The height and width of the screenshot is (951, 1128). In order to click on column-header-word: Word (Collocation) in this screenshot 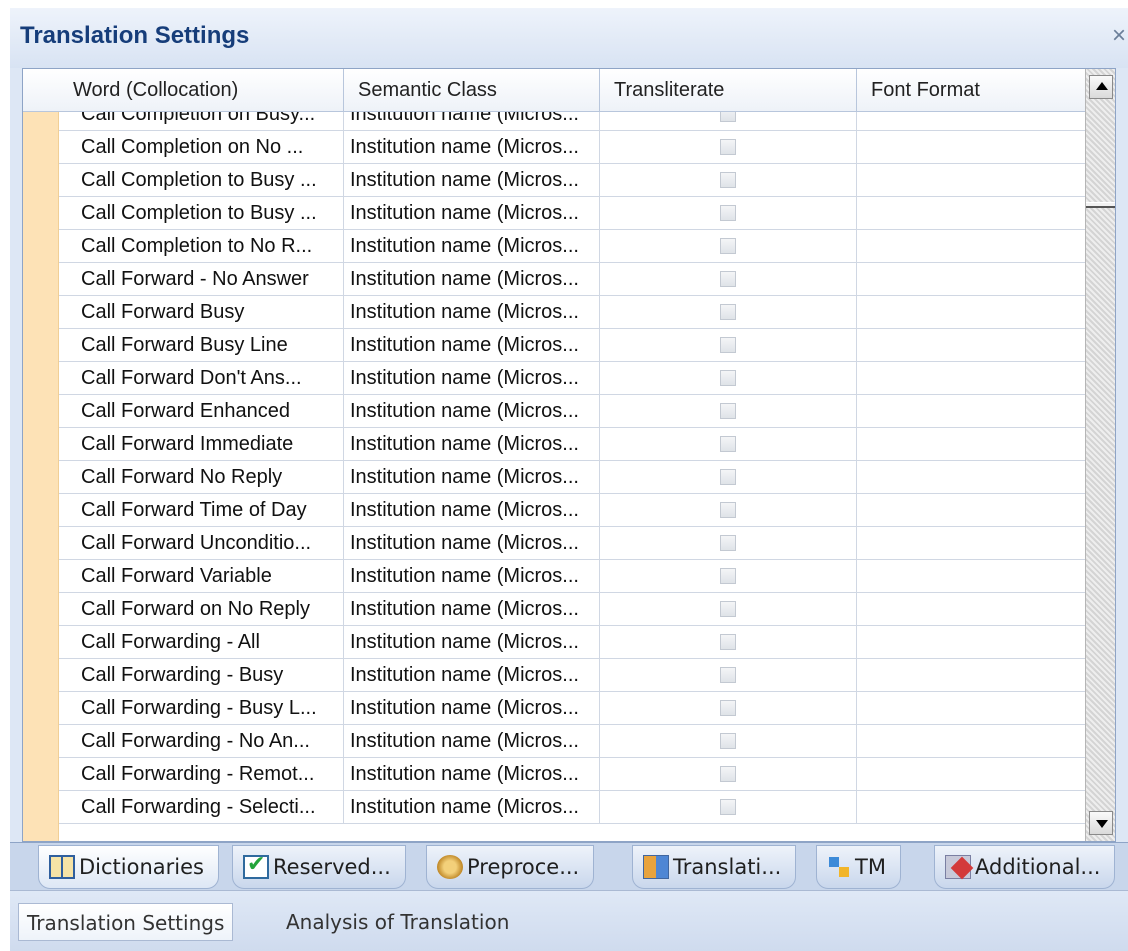, I will do `click(201, 90)`.